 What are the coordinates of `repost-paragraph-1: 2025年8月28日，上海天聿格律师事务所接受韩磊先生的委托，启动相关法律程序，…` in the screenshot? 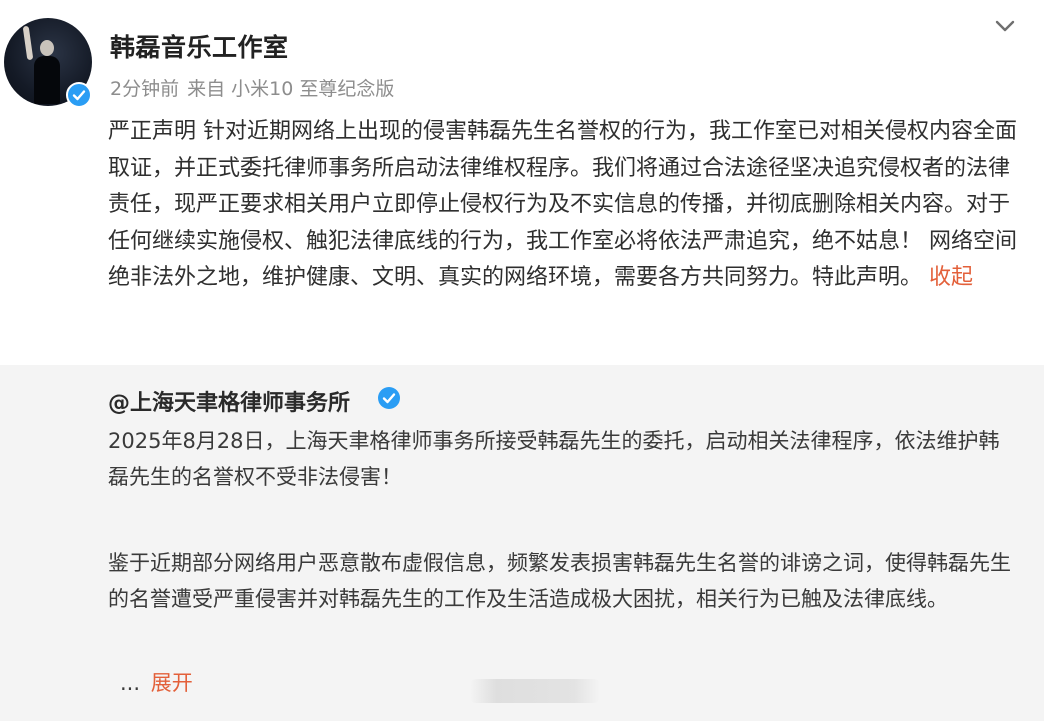 It's located at (554, 459).